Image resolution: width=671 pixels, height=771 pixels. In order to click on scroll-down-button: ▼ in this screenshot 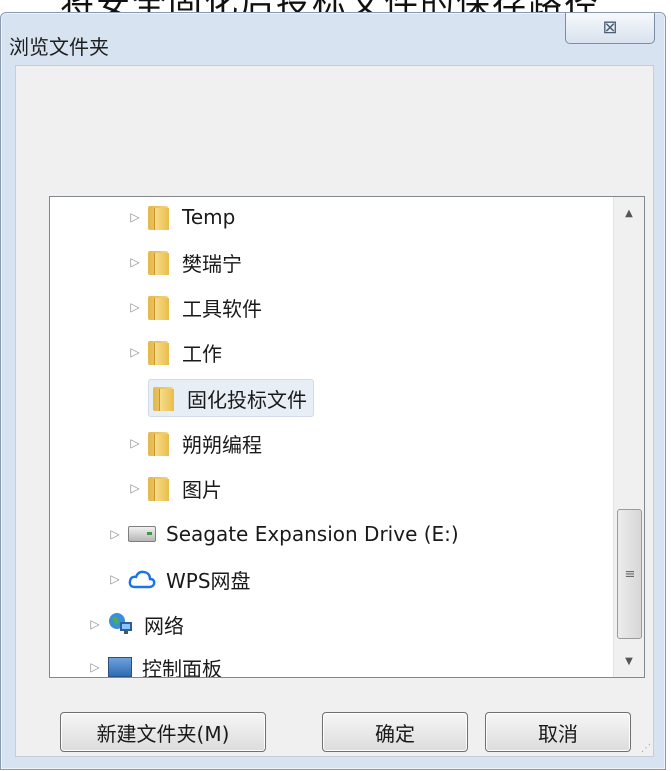, I will do `click(629, 661)`.